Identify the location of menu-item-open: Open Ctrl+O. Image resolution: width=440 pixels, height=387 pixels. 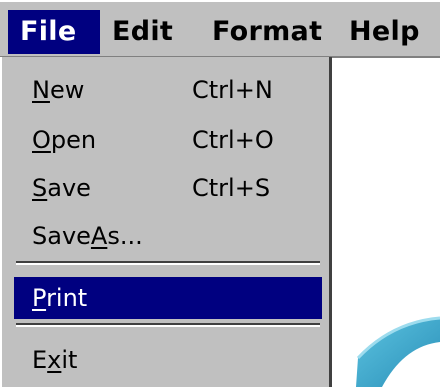
(168, 140).